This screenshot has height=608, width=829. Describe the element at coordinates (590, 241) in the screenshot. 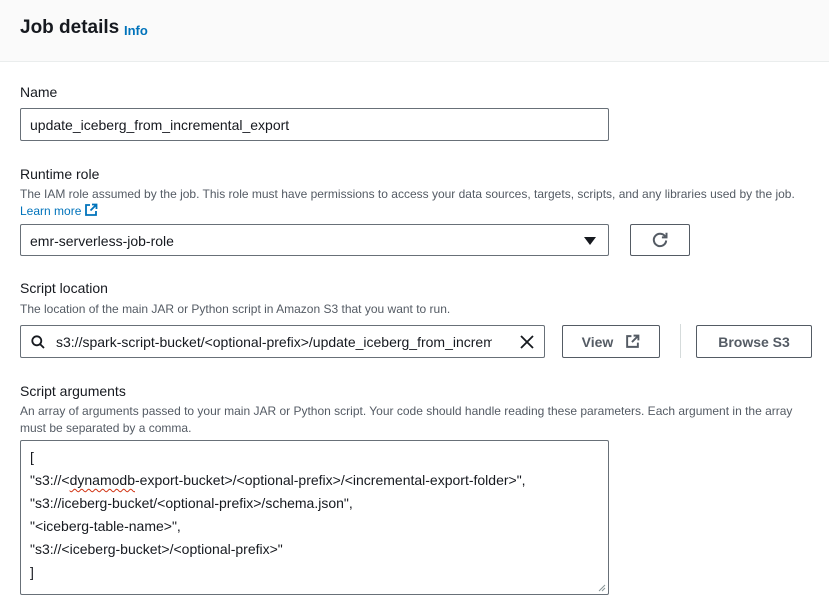

I see `caret-down-icon` at that location.